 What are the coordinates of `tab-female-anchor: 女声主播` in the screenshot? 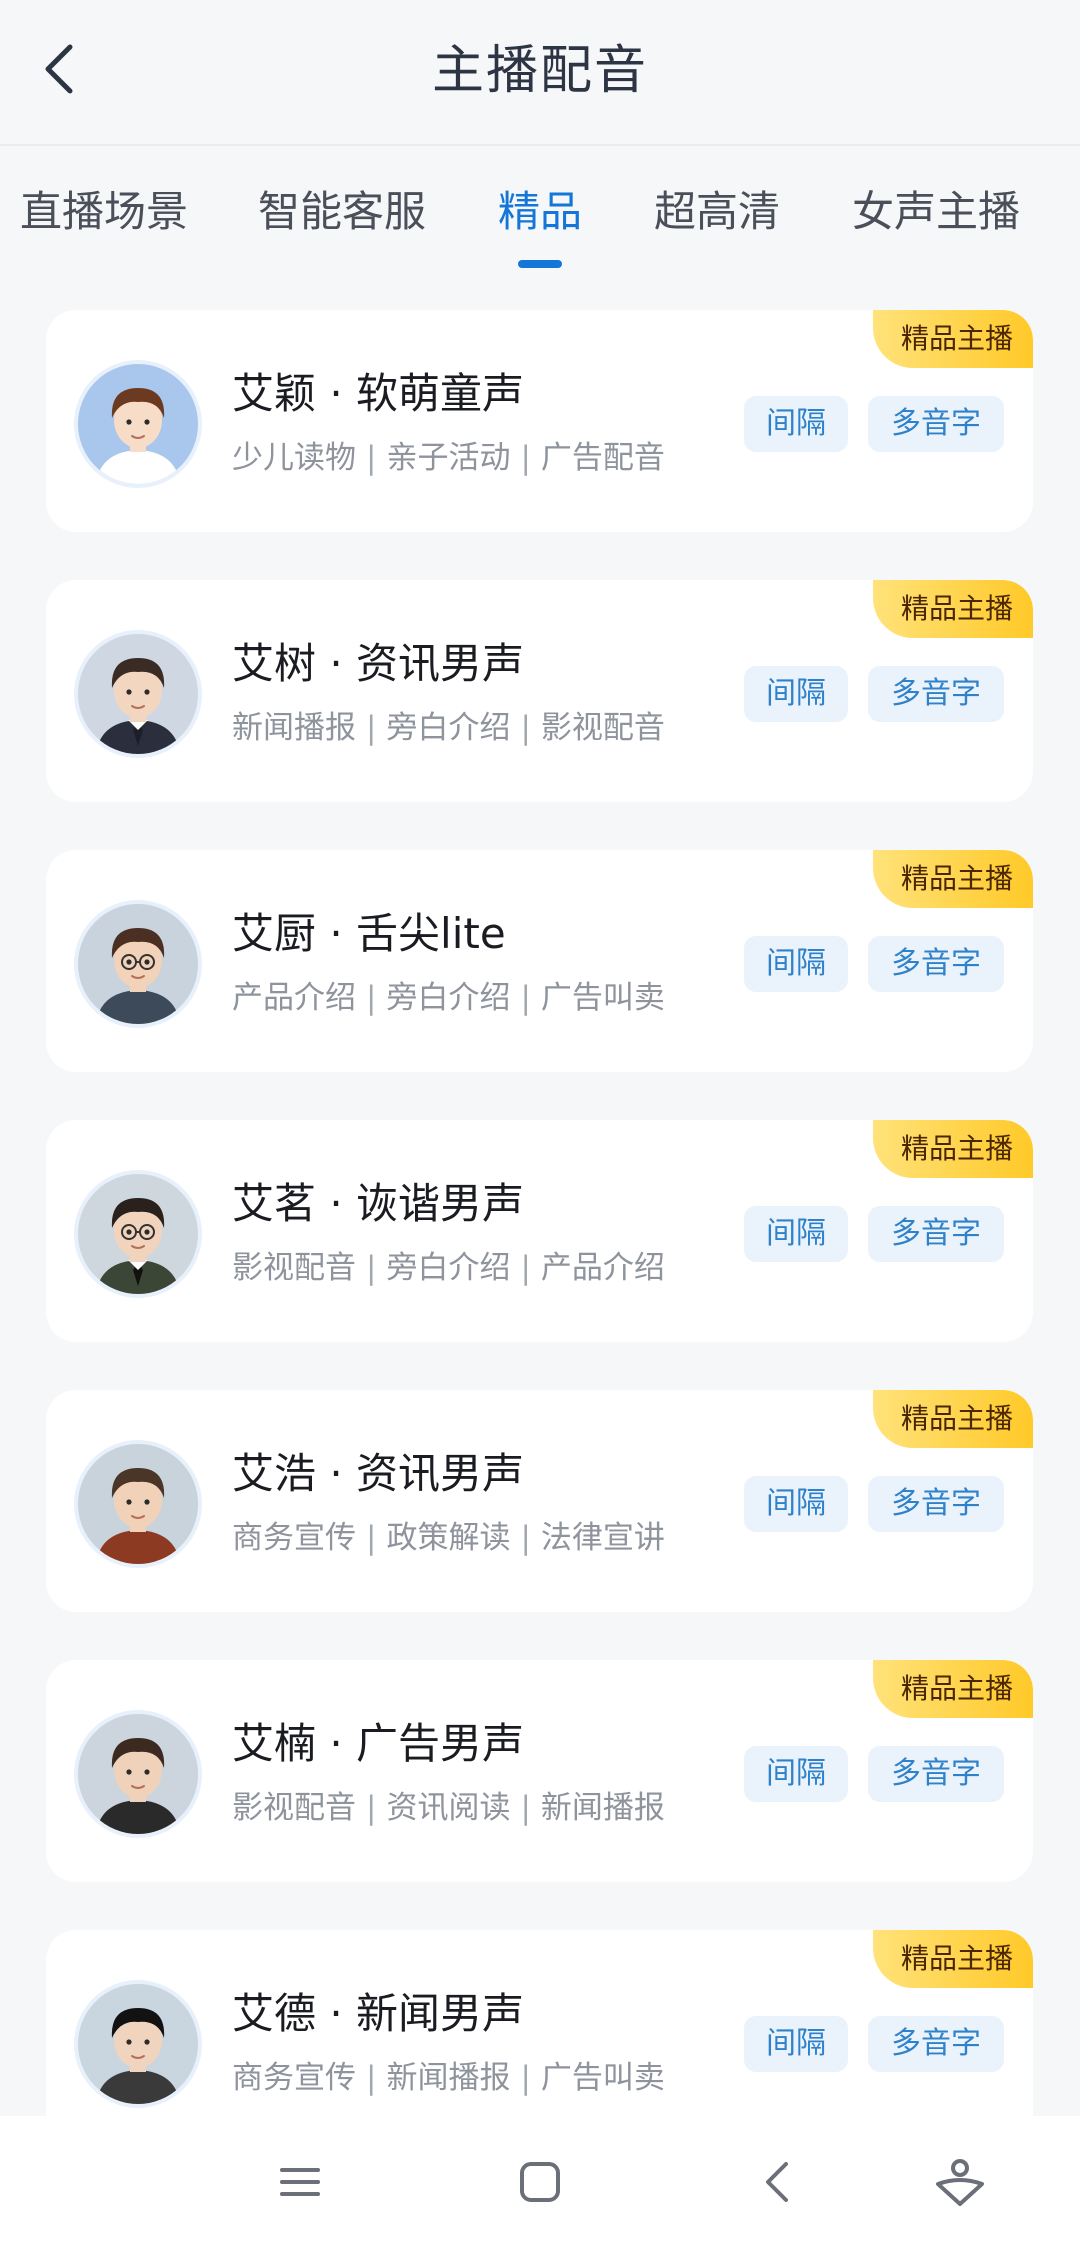 It's located at (936, 212).